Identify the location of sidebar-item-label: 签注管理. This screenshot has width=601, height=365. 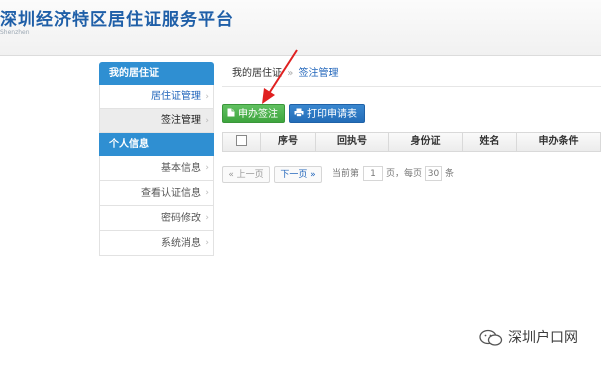
(181, 120).